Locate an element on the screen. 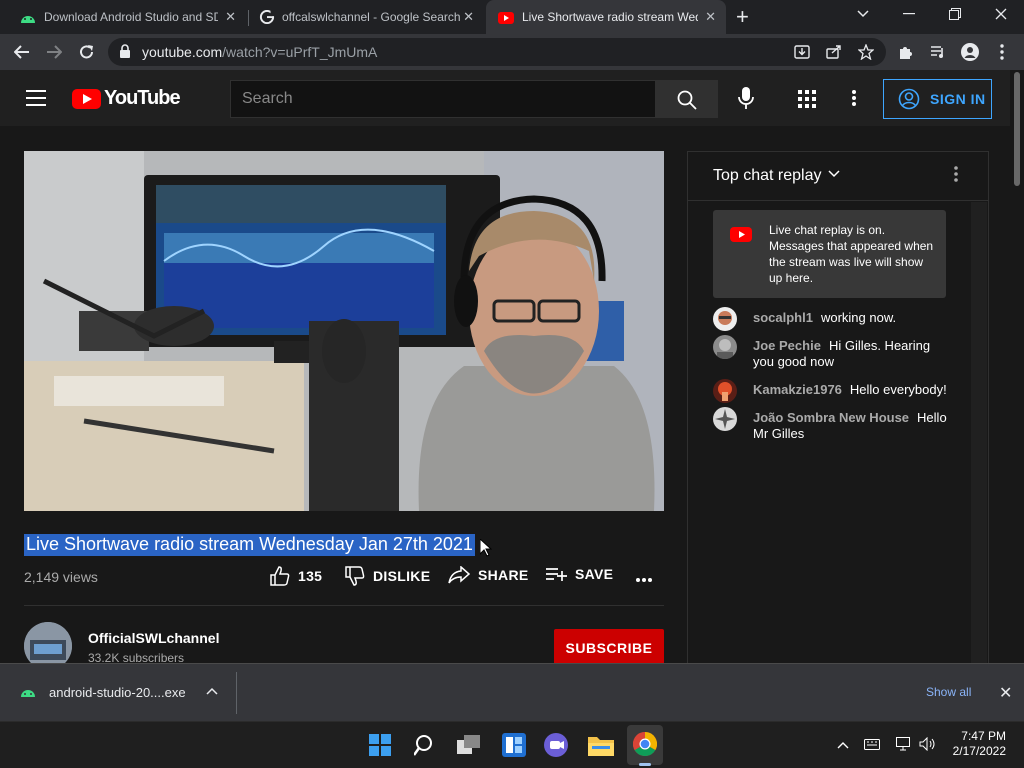 The image size is (1024, 768). window-close-icon is located at coordinates (1001, 14).